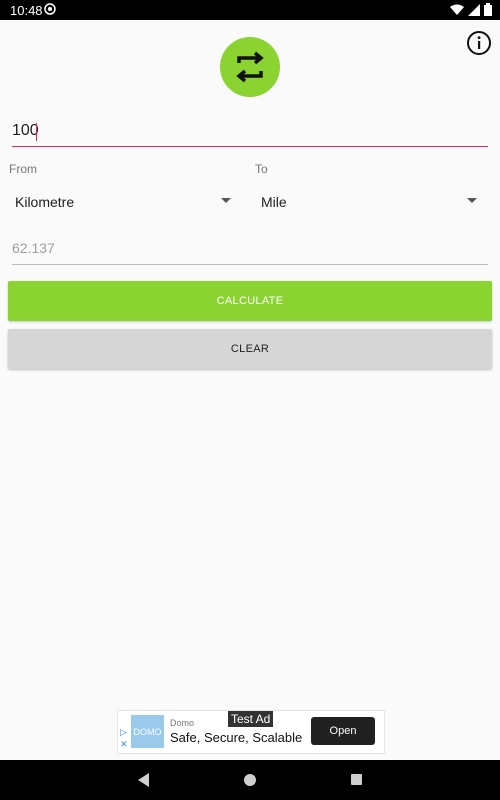 The width and height of the screenshot is (500, 800). I want to click on info-icon, so click(479, 43).